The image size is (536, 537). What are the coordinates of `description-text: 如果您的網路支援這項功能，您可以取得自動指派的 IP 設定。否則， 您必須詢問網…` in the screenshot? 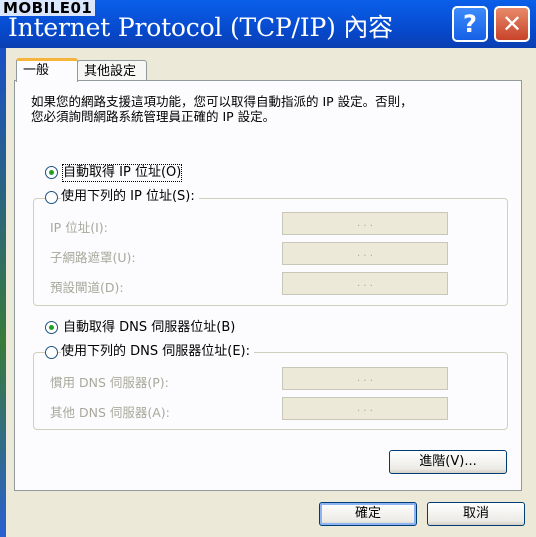 It's located at (222, 109).